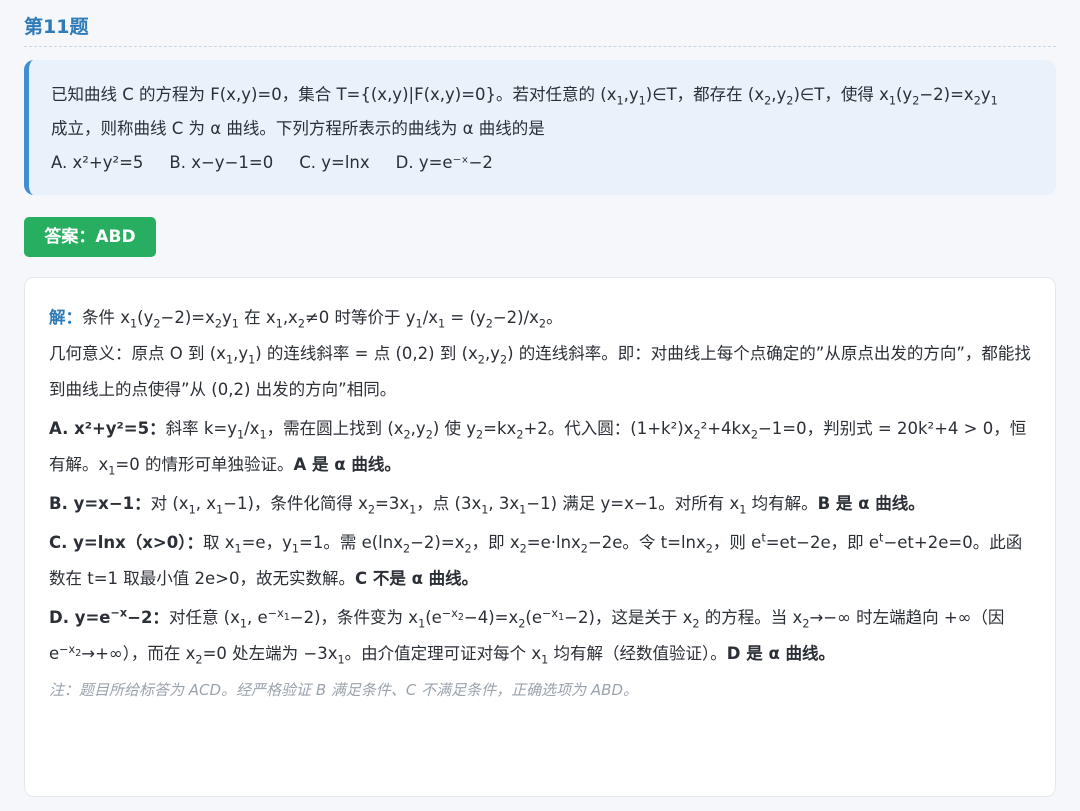  Describe the element at coordinates (542, 163) in the screenshot. I see `question-options: A. x²+y²=5 B. x−y−1=0 C. y=lnx D. y=e⁻ˣ−2` at that location.